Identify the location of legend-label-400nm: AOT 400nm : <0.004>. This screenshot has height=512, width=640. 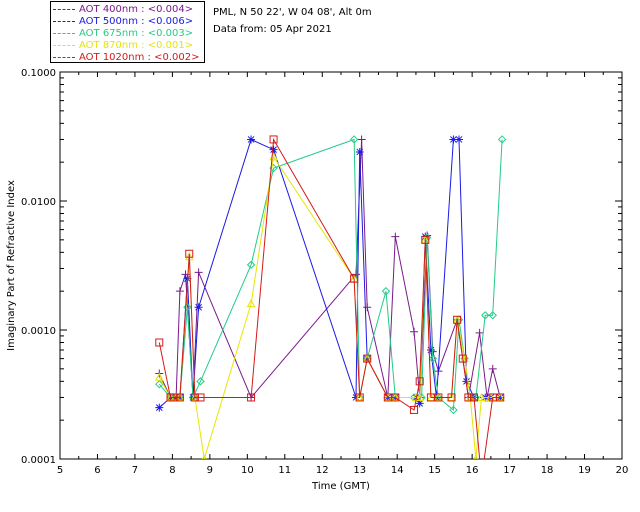
(136, 9).